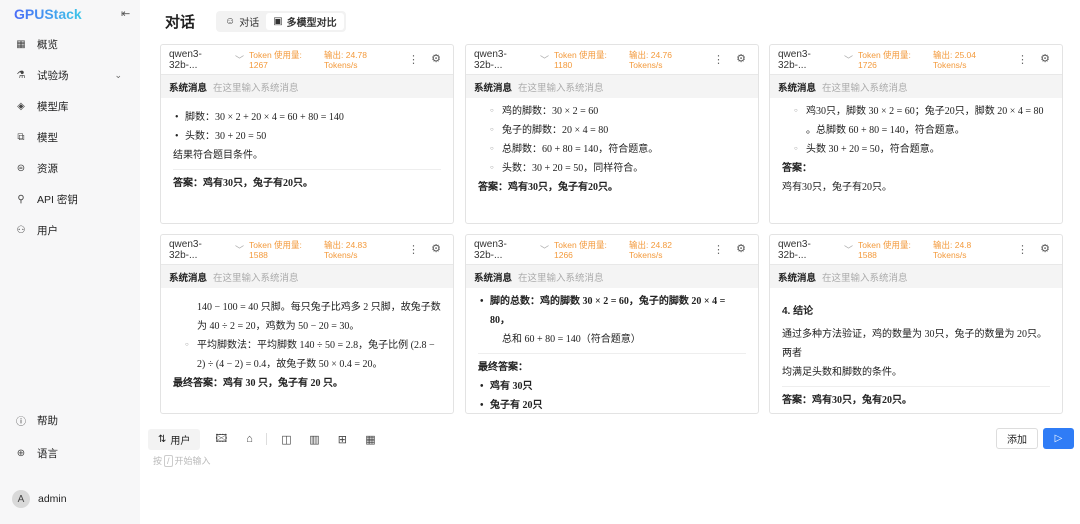 This screenshot has width=1080, height=524. What do you see at coordinates (1058, 438) in the screenshot?
I see `send-button: ▷` at bounding box center [1058, 438].